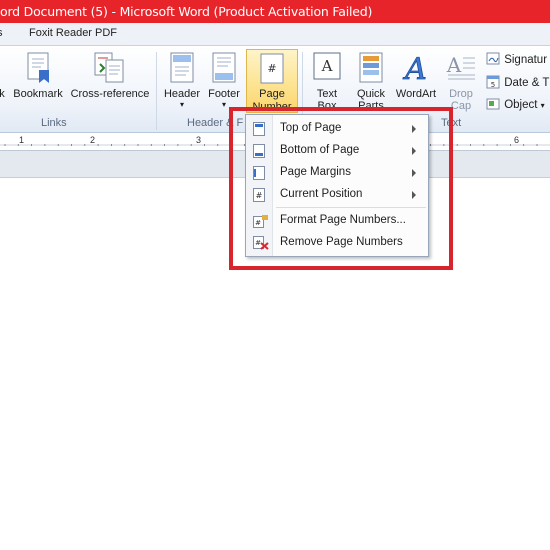 The width and height of the screenshot is (550, 550). I want to click on object-button: Object ▾, so click(515, 104).